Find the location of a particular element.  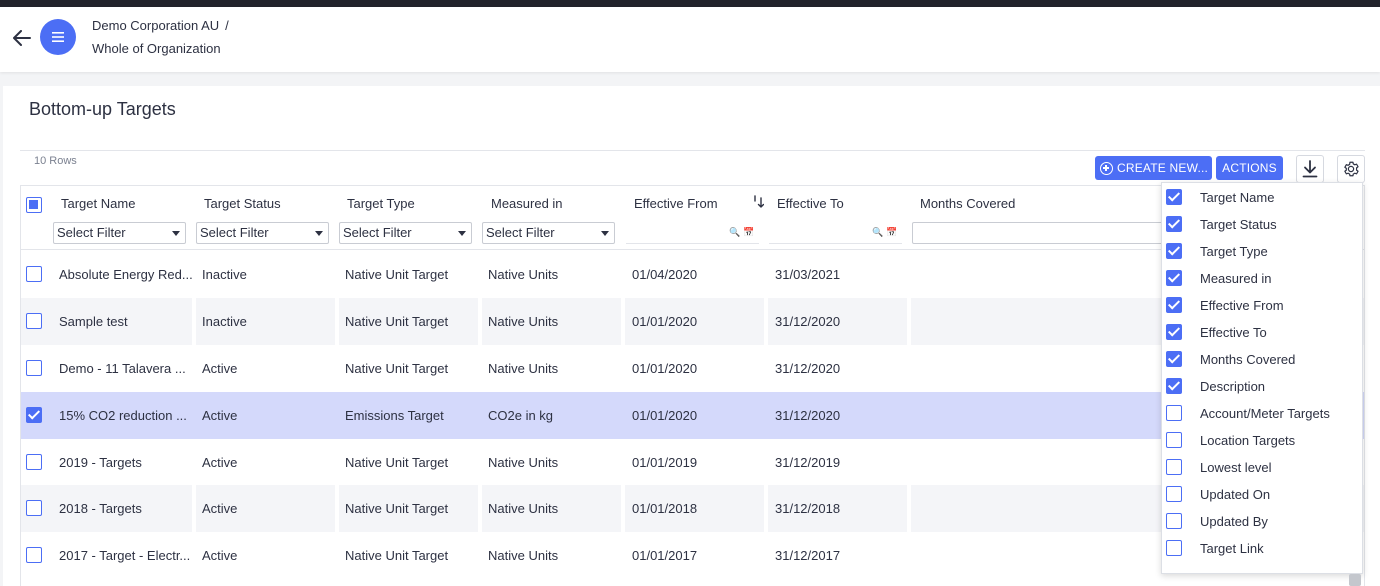

back-button is located at coordinates (22, 38).